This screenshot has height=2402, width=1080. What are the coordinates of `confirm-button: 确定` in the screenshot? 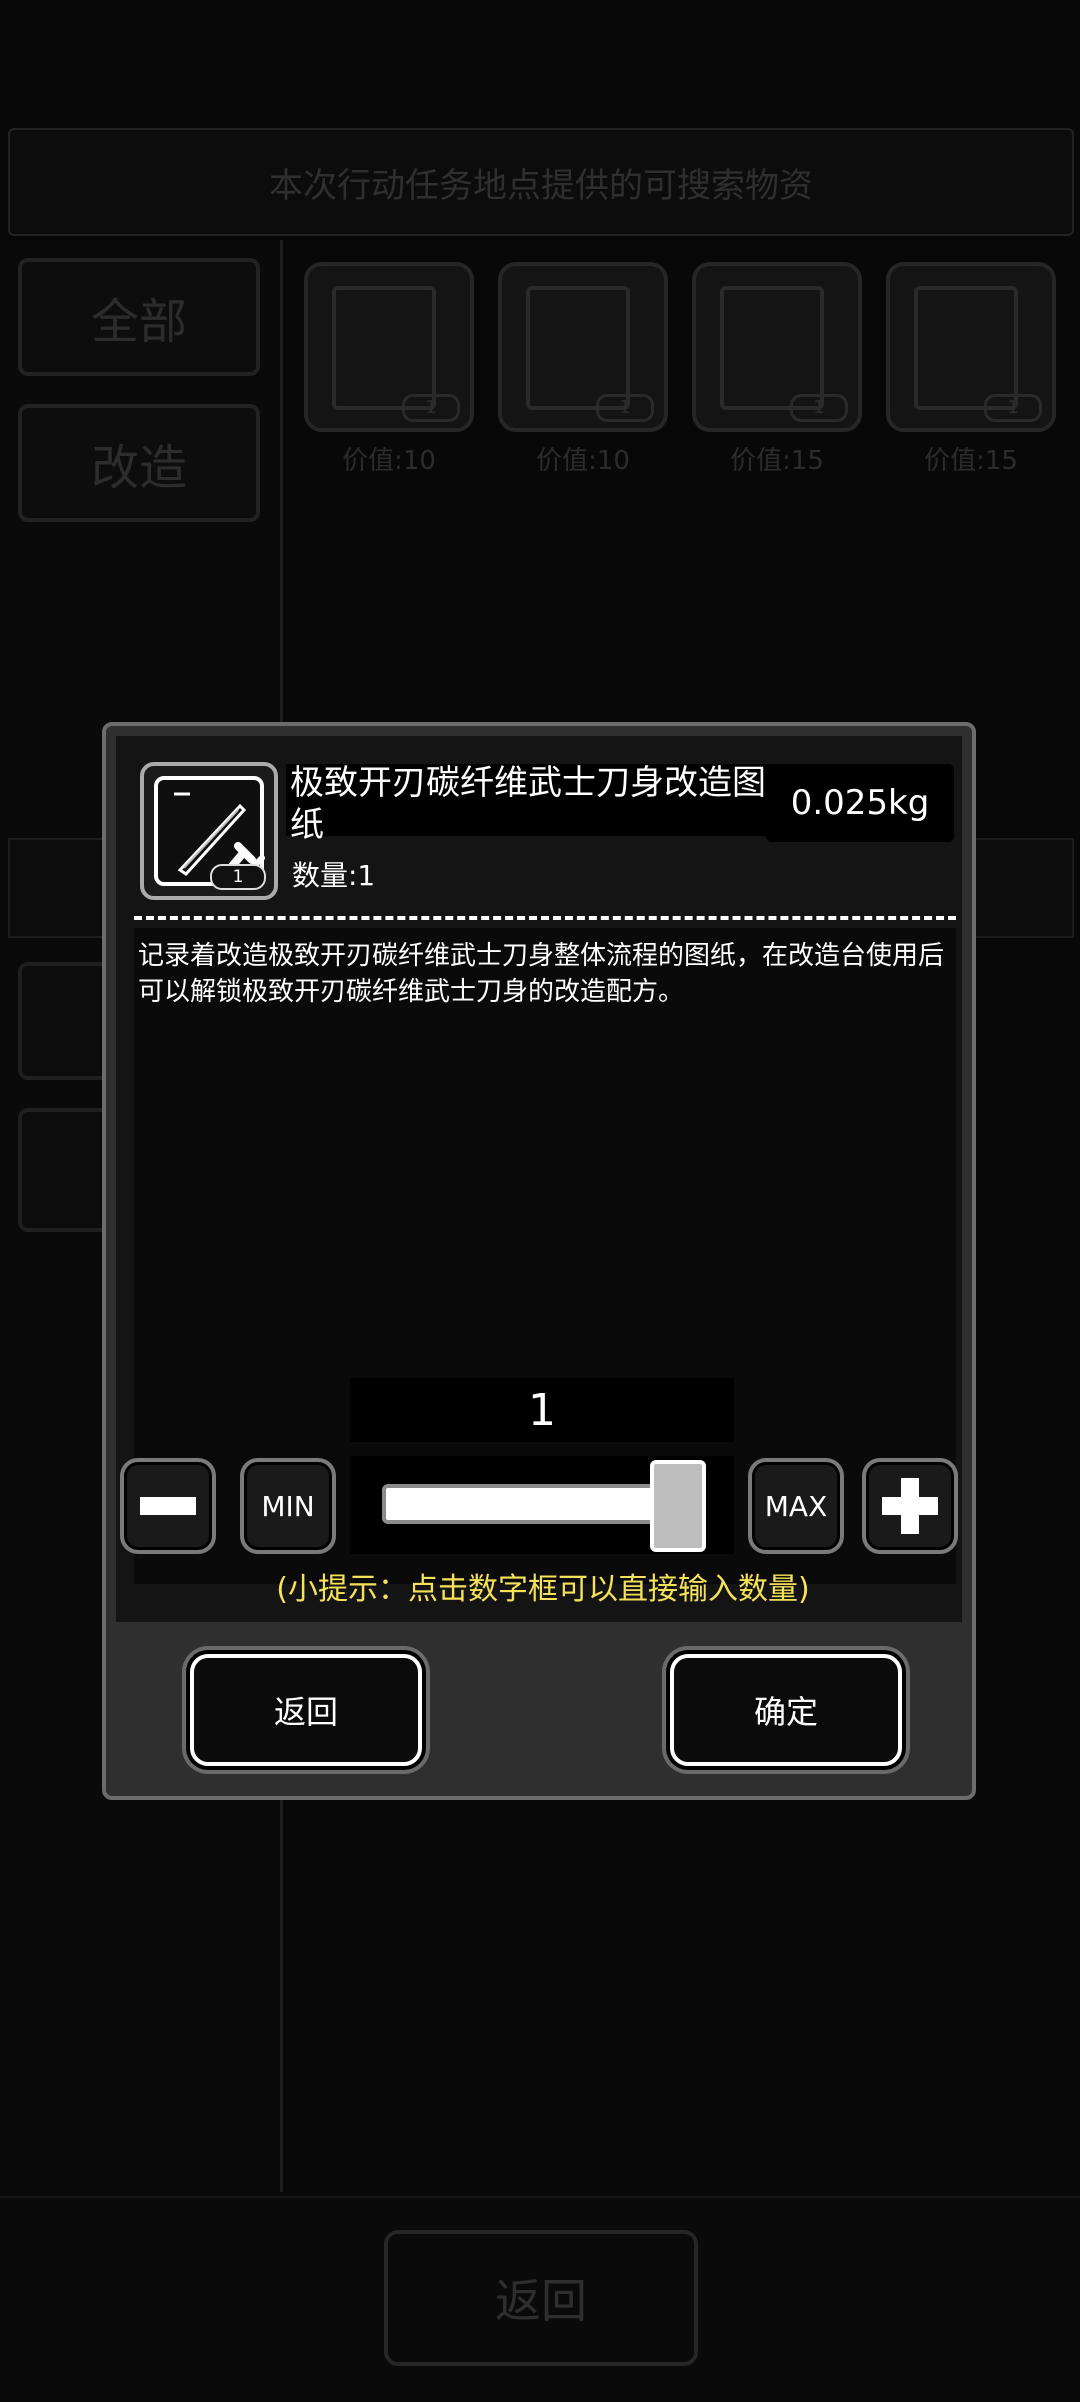 It's located at (786, 1710).